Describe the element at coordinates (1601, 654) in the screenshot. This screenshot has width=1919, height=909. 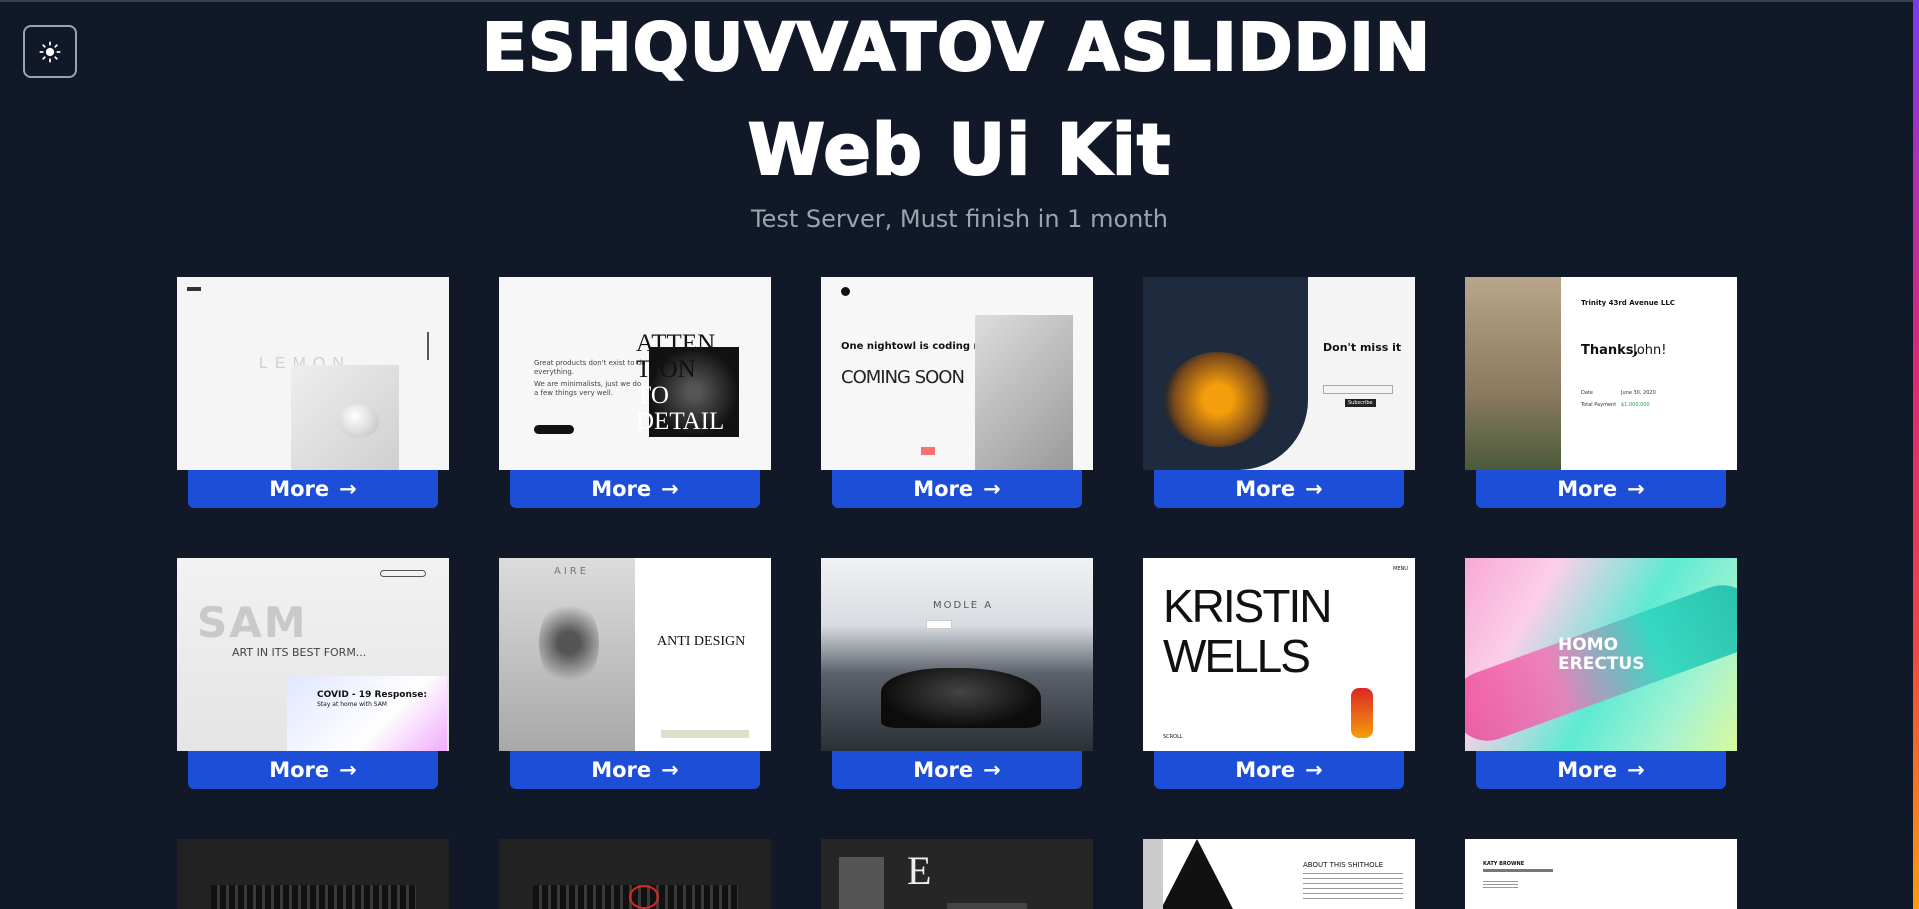
I see `thumbnail-homo-erectus: HOMO ERECTUS` at that location.